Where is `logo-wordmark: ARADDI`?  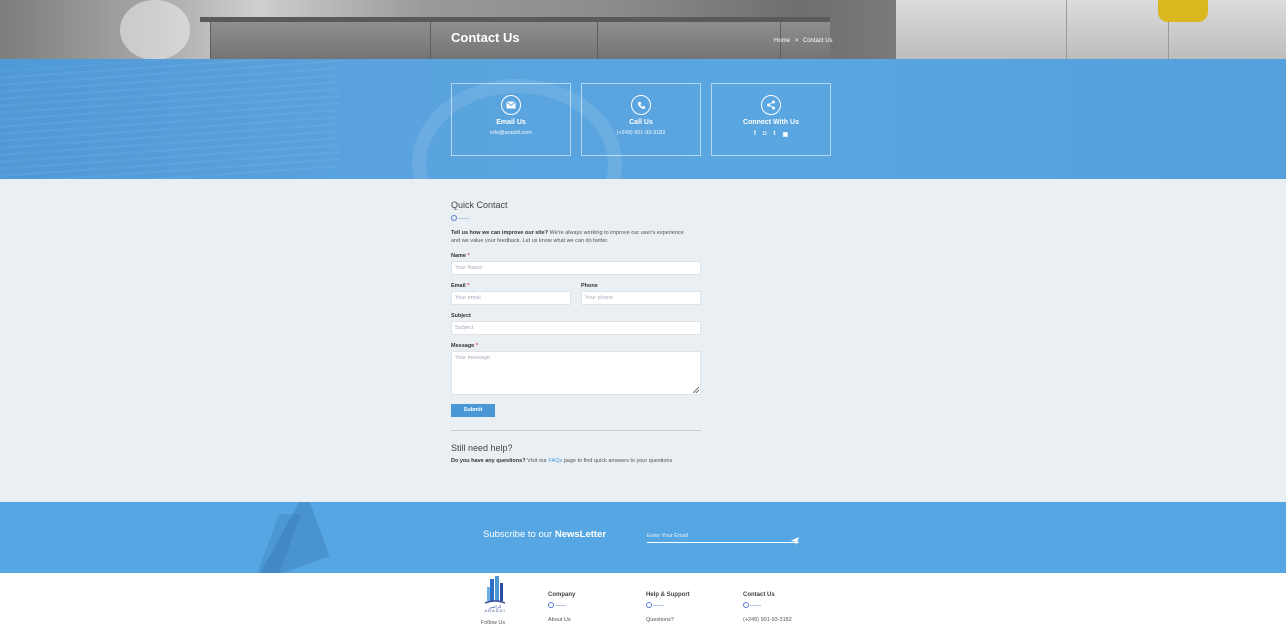
logo-wordmark: ARADDI is located at coordinates (495, 610).